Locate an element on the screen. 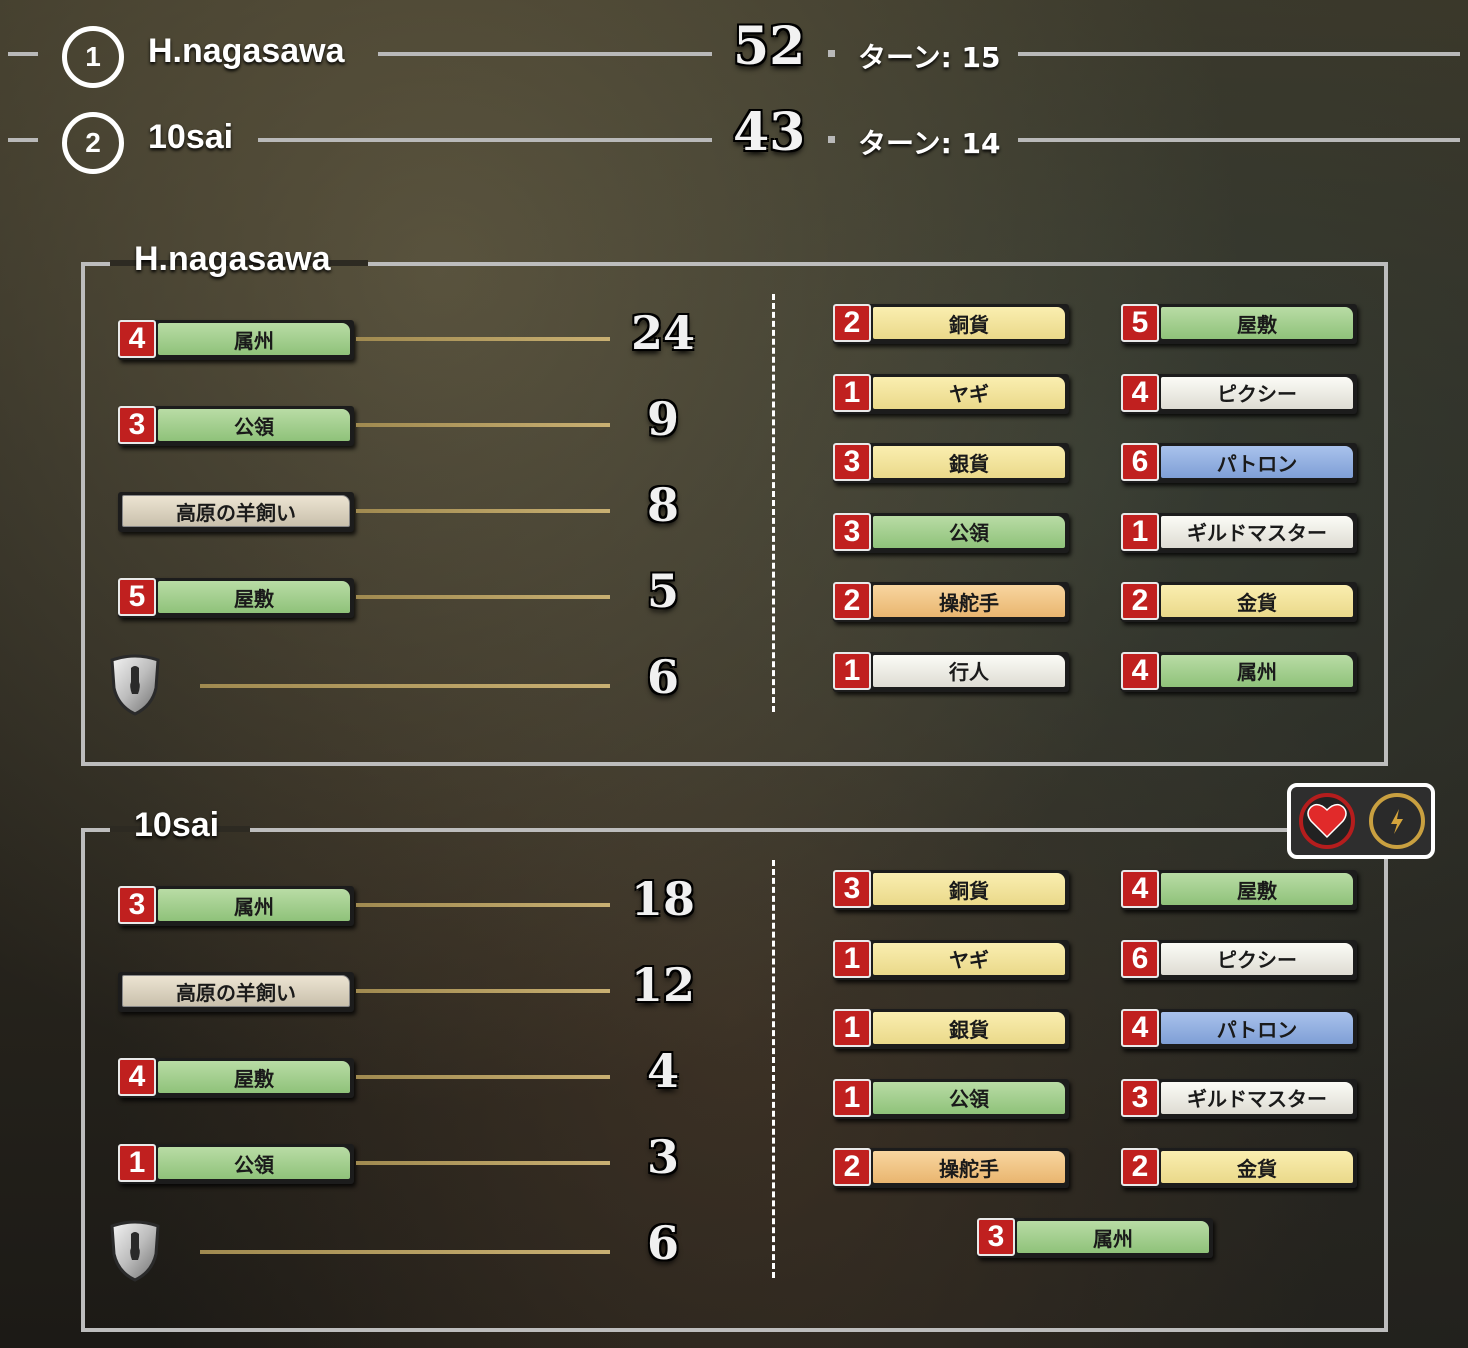  scoreboard-row: 1 H.nagasawa 52 ターン: 15 is located at coordinates (734, 55).